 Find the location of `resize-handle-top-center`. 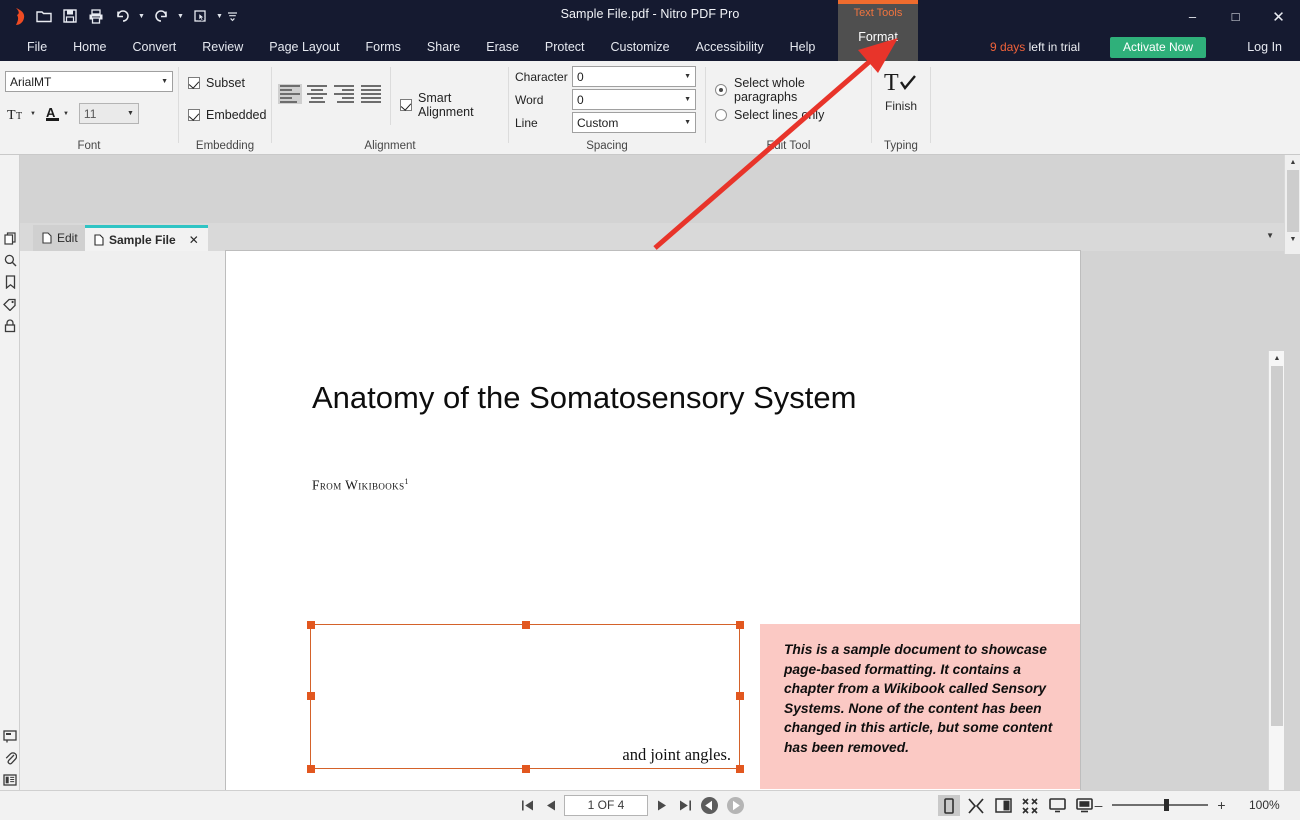

resize-handle-top-center is located at coordinates (526, 624).